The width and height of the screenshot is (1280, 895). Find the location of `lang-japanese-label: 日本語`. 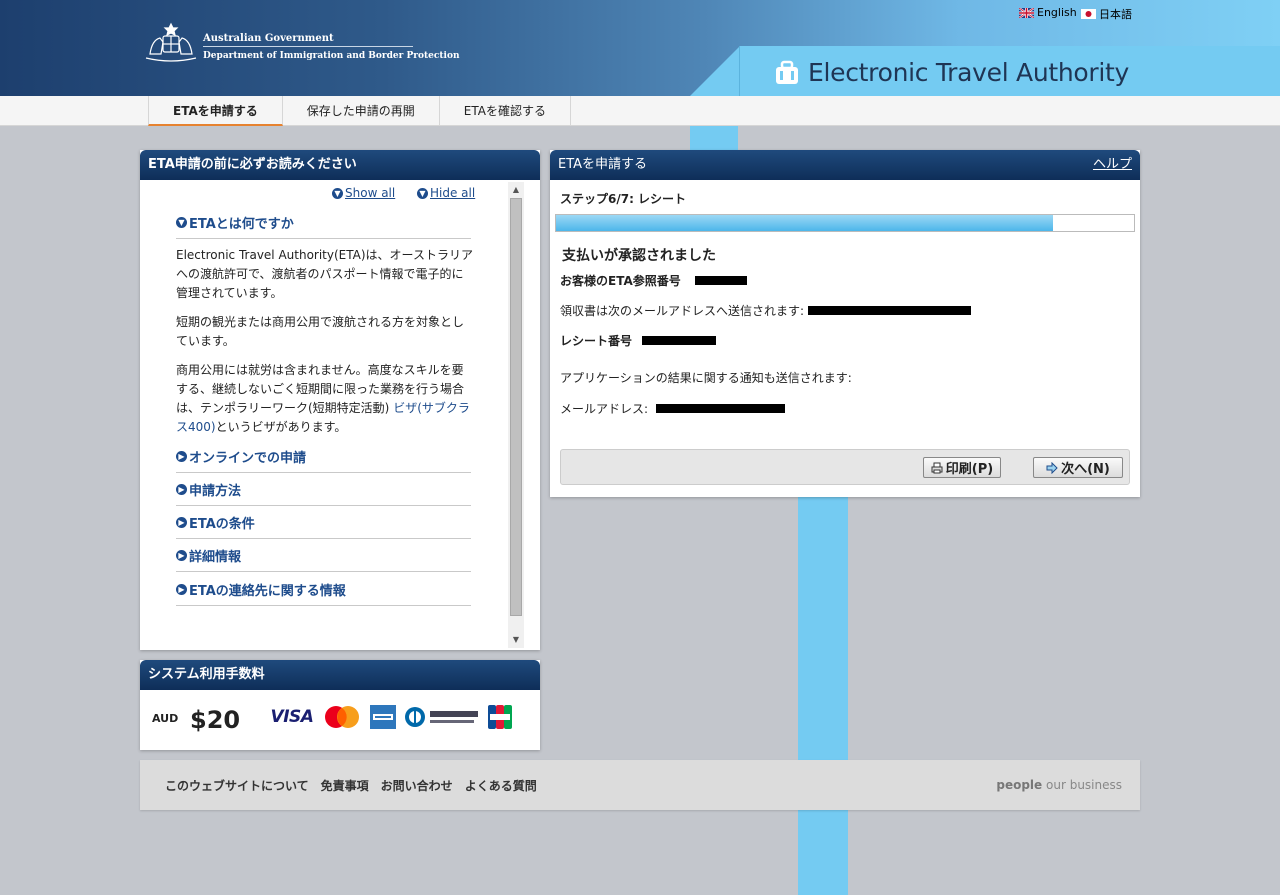

lang-japanese-label: 日本語 is located at coordinates (1115, 14).